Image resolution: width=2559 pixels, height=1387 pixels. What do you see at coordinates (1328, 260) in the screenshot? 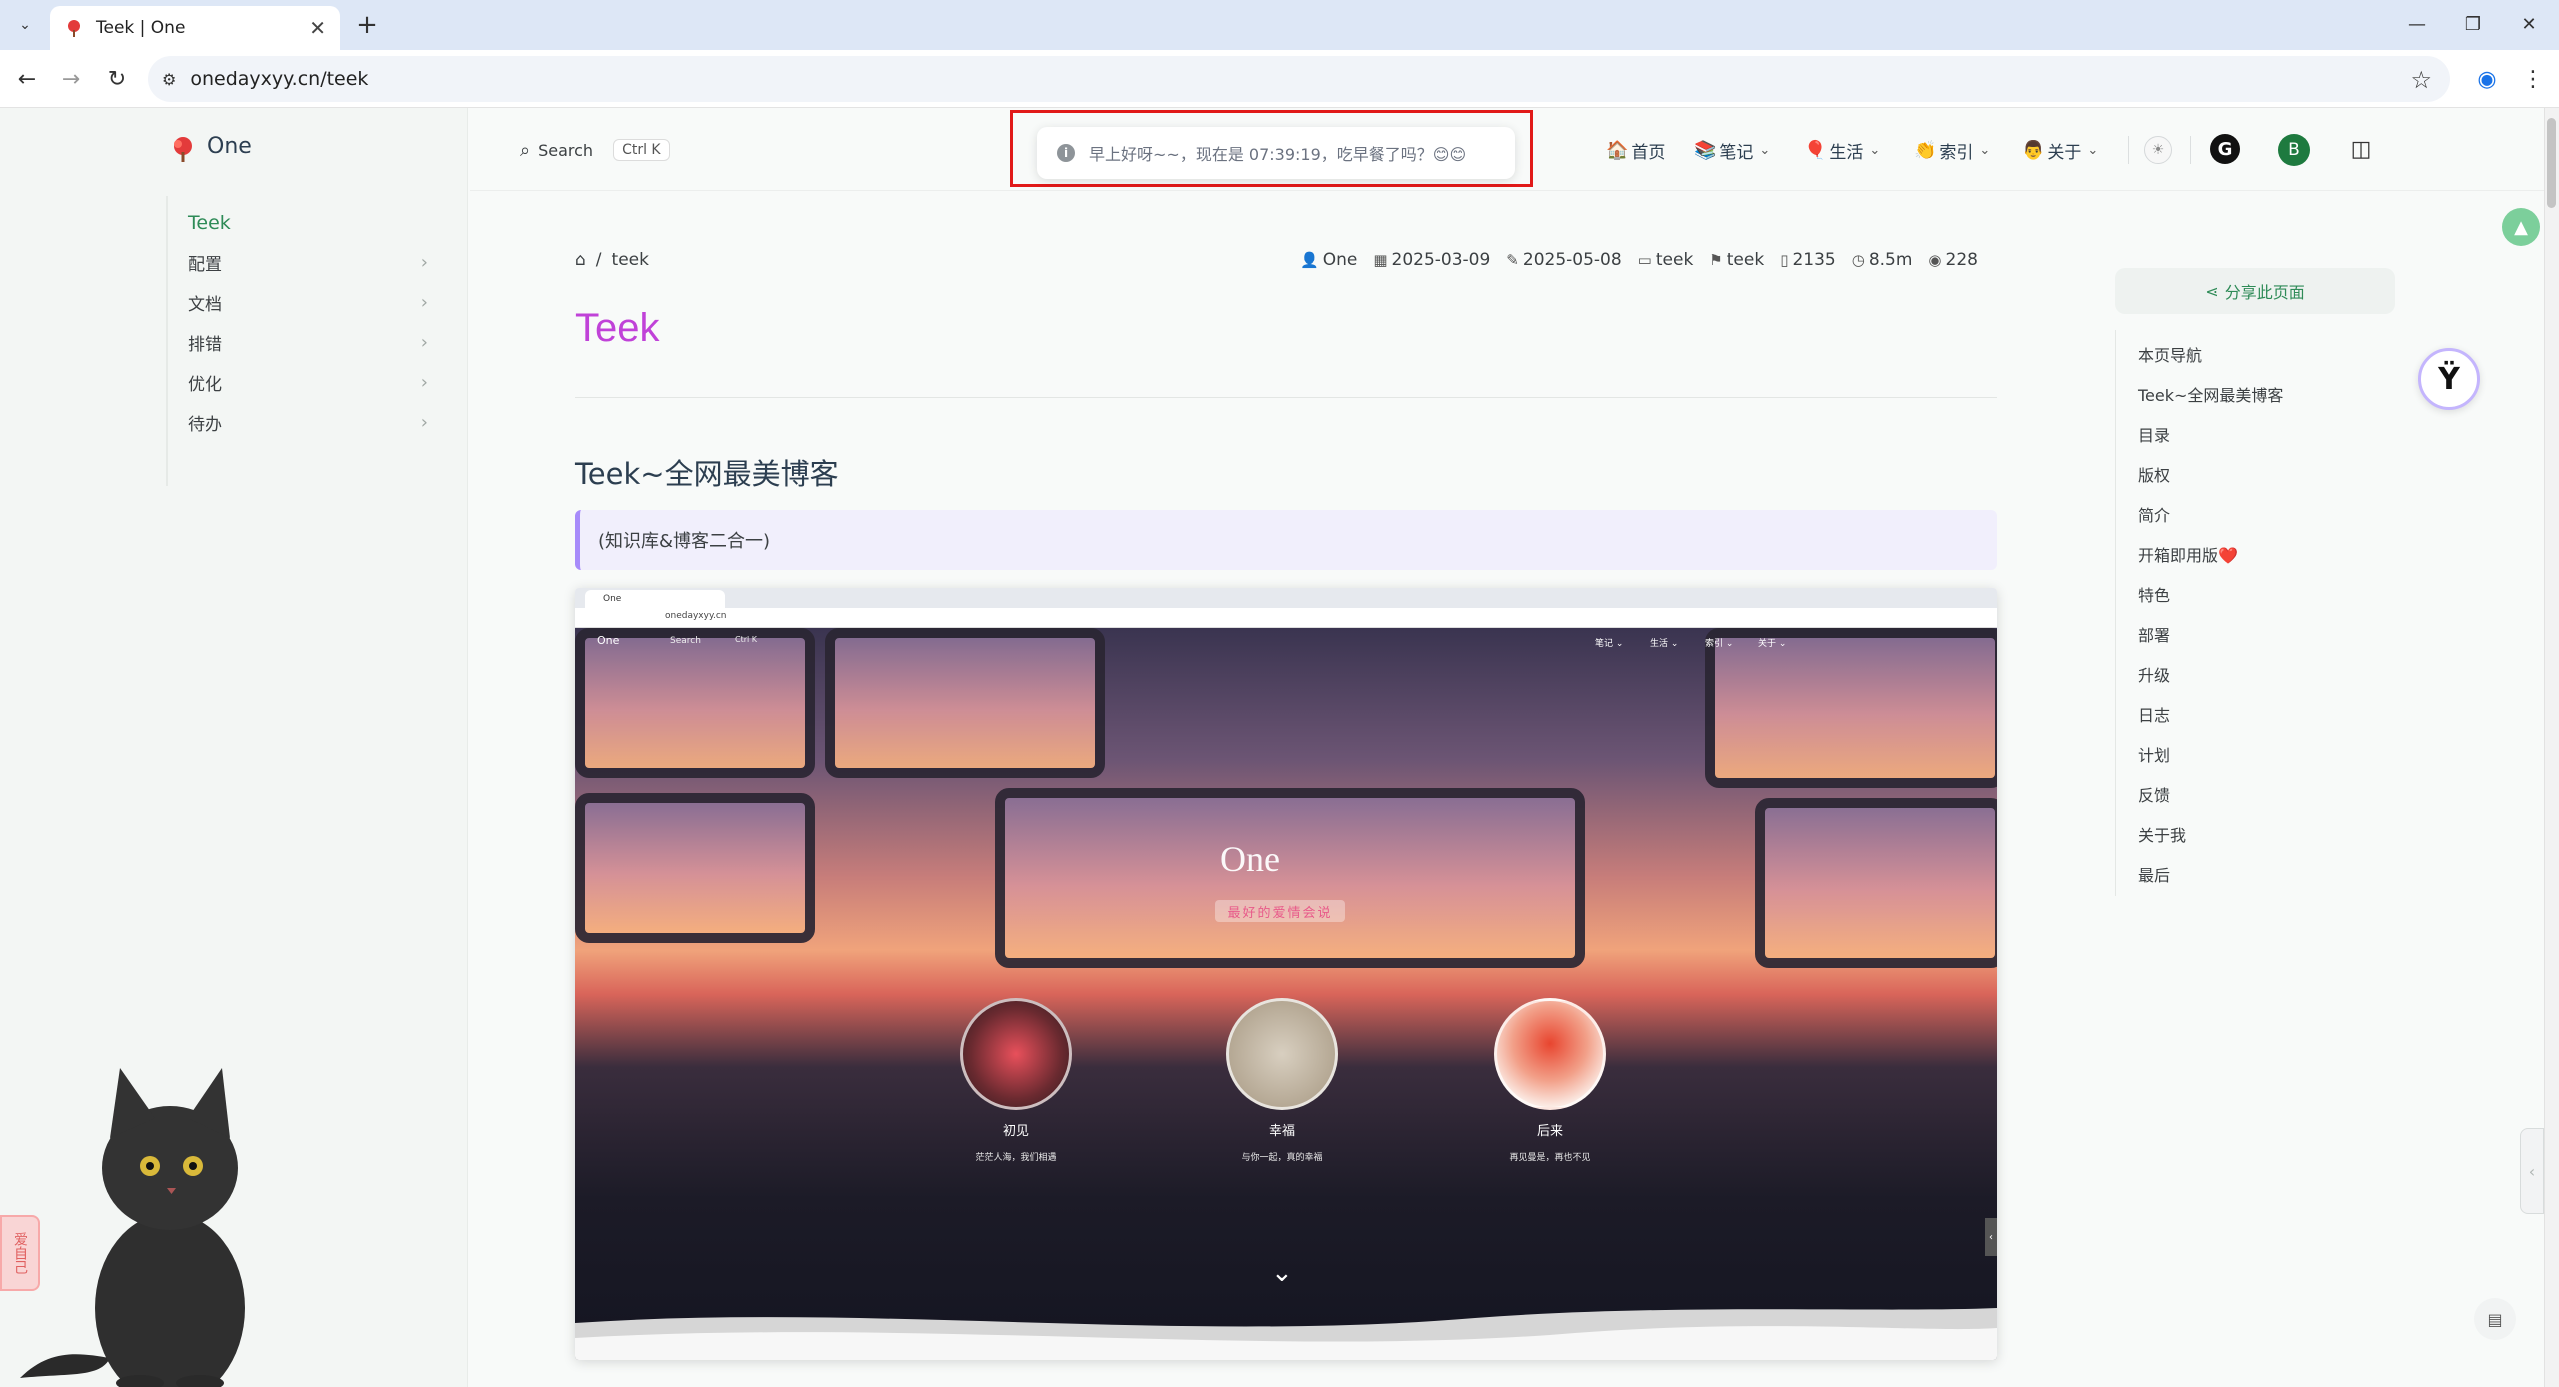
I see `meta-author: 👤 One` at bounding box center [1328, 260].